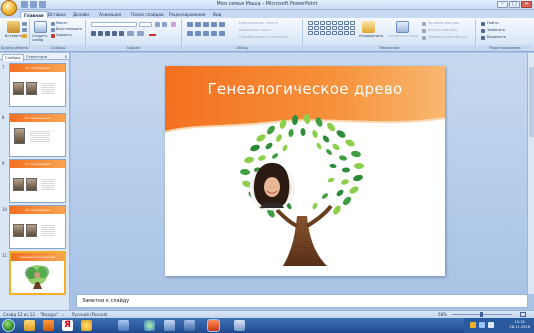 This screenshot has width=534, height=333. Describe the element at coordinates (187, 14) in the screenshot. I see `tab-review: Рецензирование` at that location.